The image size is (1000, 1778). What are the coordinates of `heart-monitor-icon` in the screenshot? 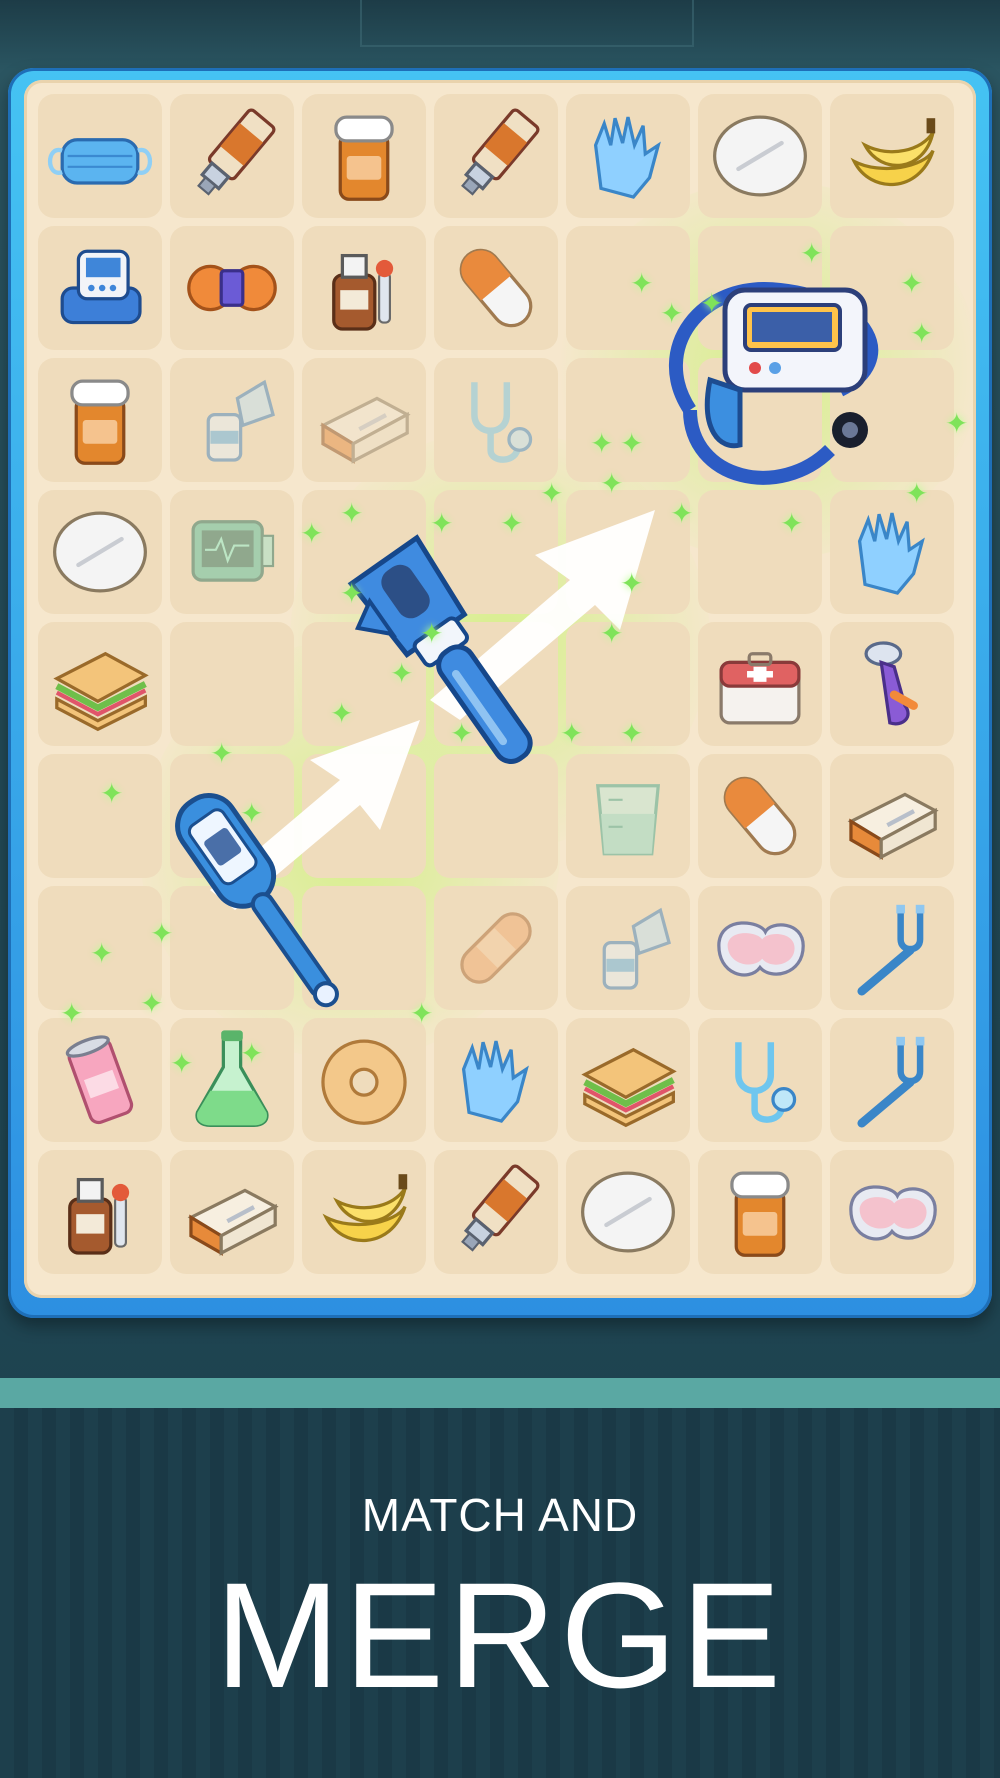 It's located at (232, 552).